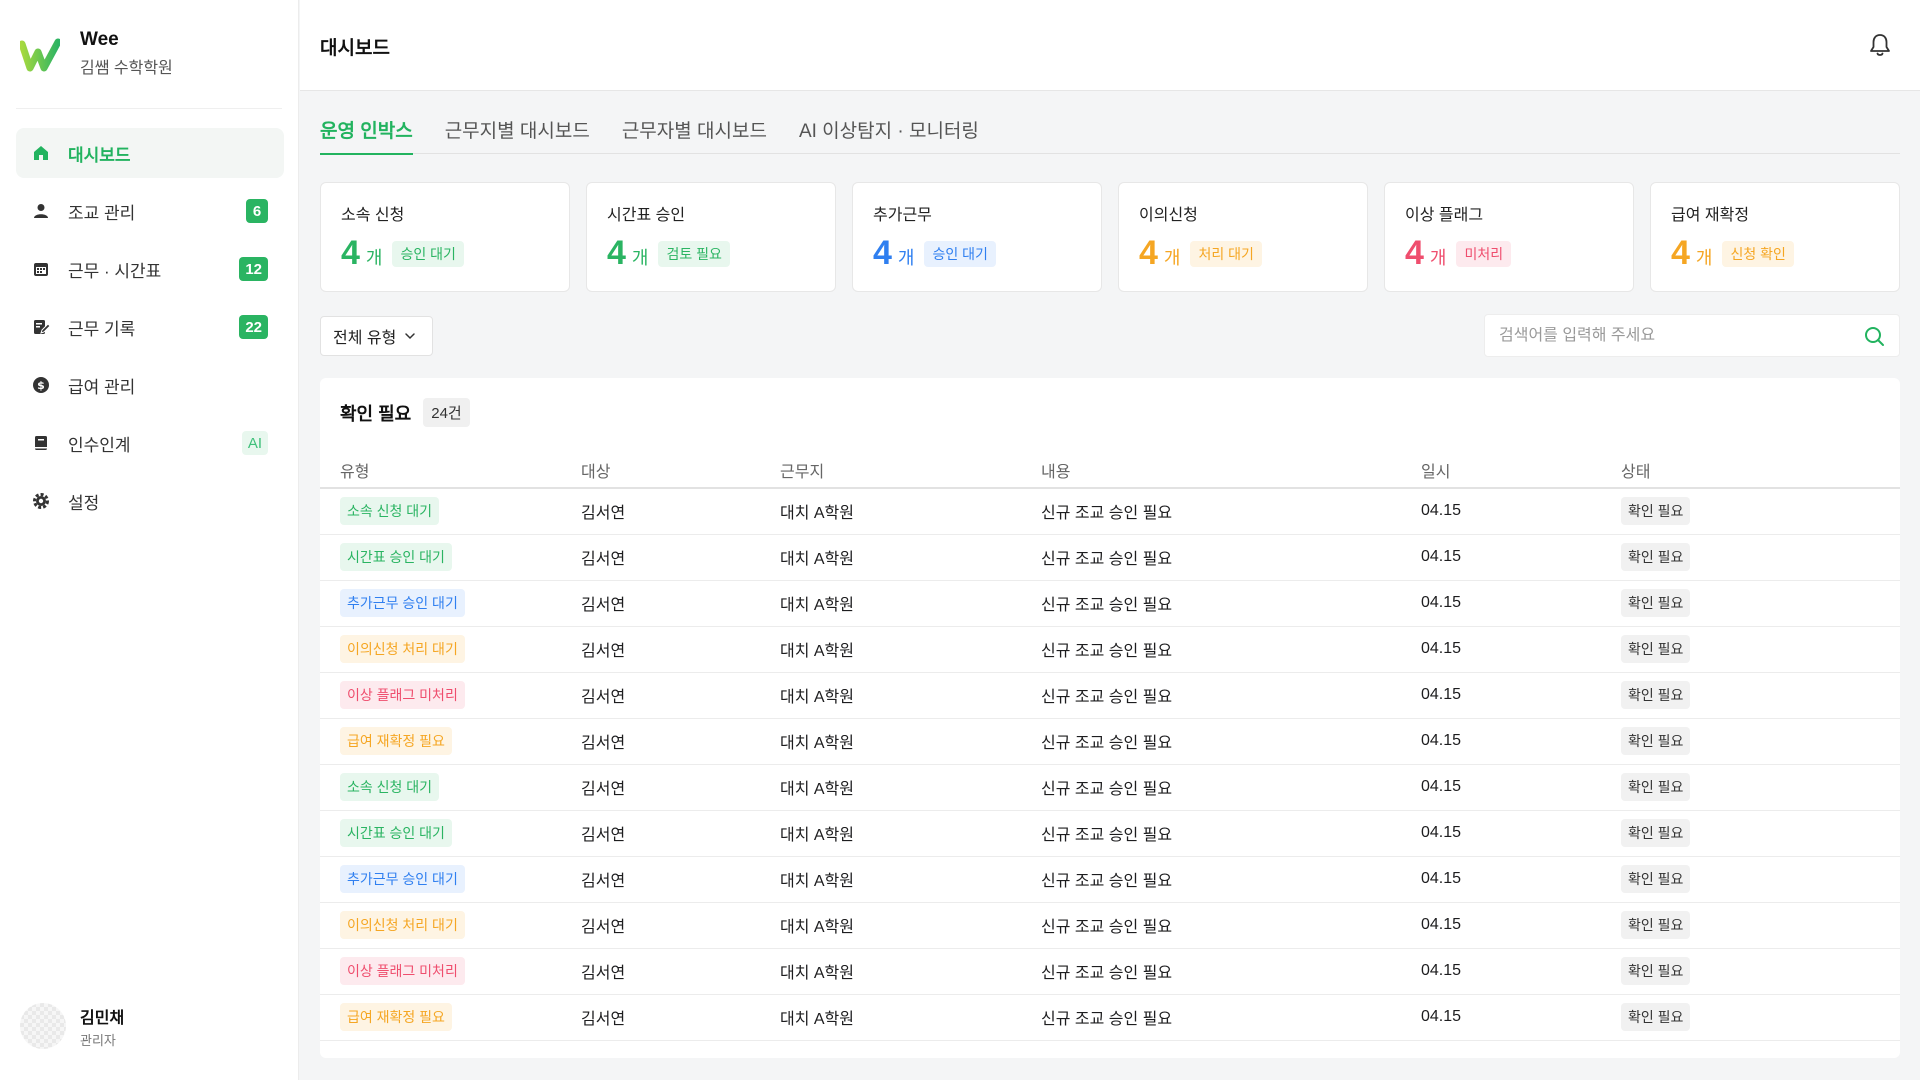 The height and width of the screenshot is (1080, 1920). I want to click on count-badge: 24건, so click(446, 412).